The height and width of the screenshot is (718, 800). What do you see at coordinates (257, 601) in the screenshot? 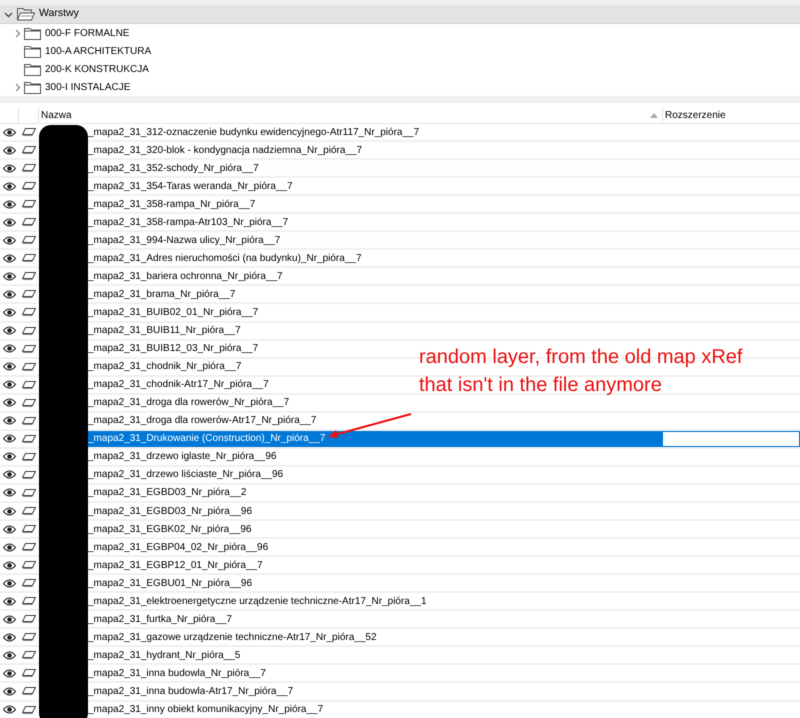
I see `layer-name: _mapa2_31_elektroenergetyczne urządzenie techniczne-Atr17_Nr_pióra__1` at bounding box center [257, 601].